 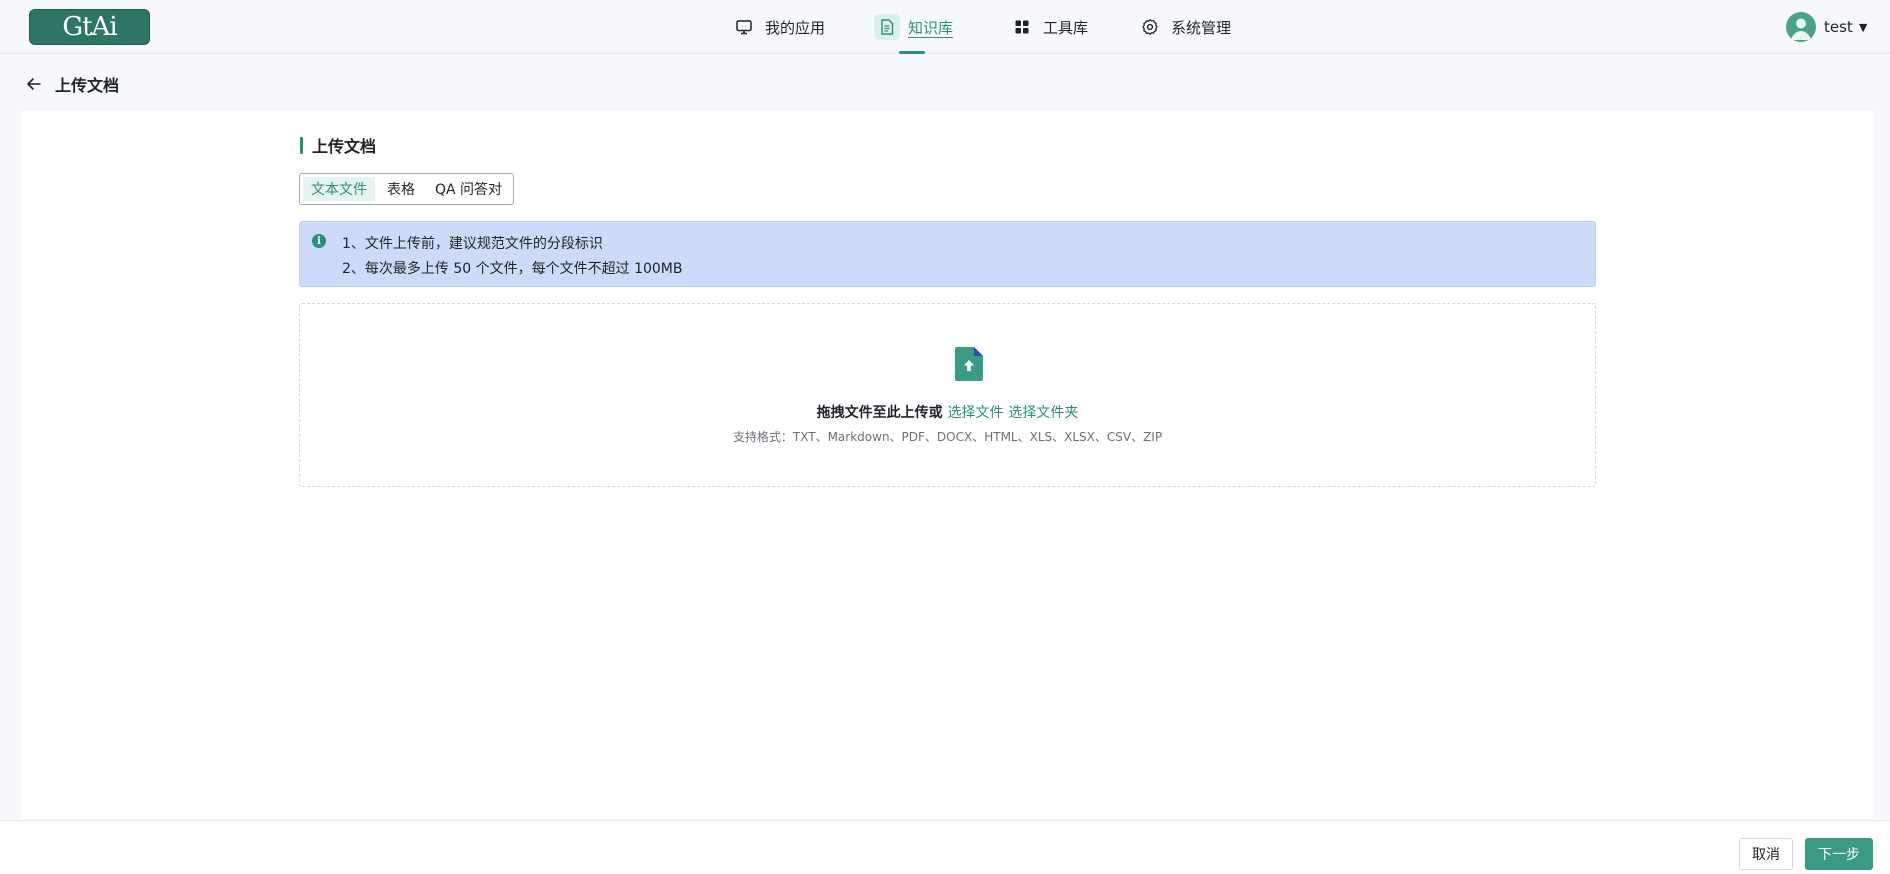 What do you see at coordinates (1766, 854) in the screenshot?
I see `cancel-button: 取消` at bounding box center [1766, 854].